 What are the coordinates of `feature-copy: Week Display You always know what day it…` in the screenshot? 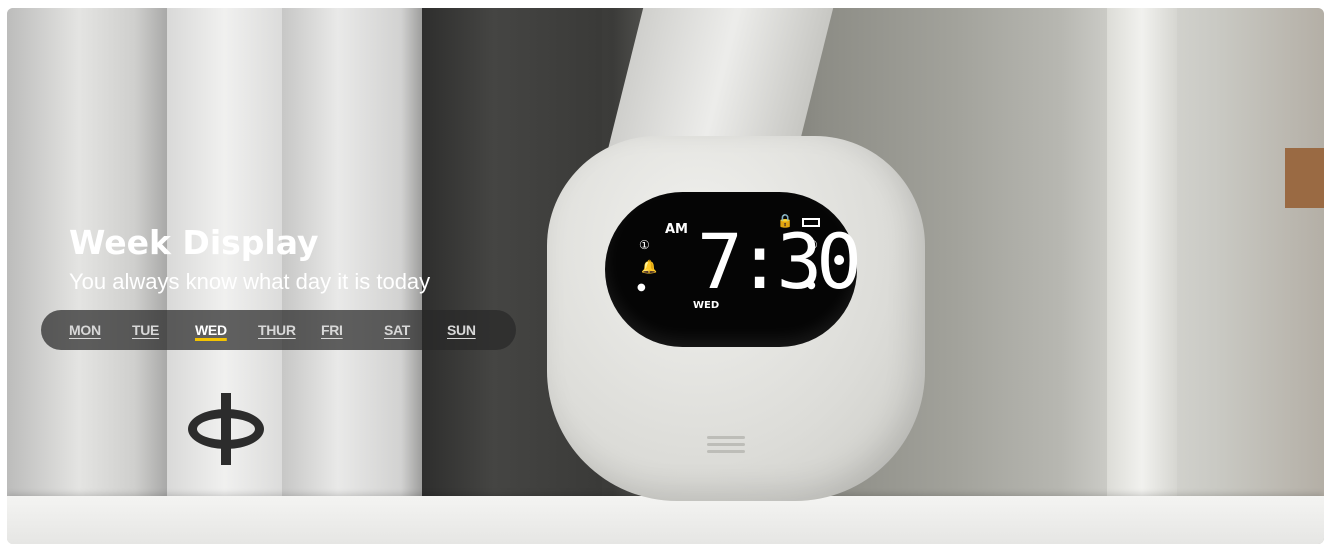 It's located at (249, 260).